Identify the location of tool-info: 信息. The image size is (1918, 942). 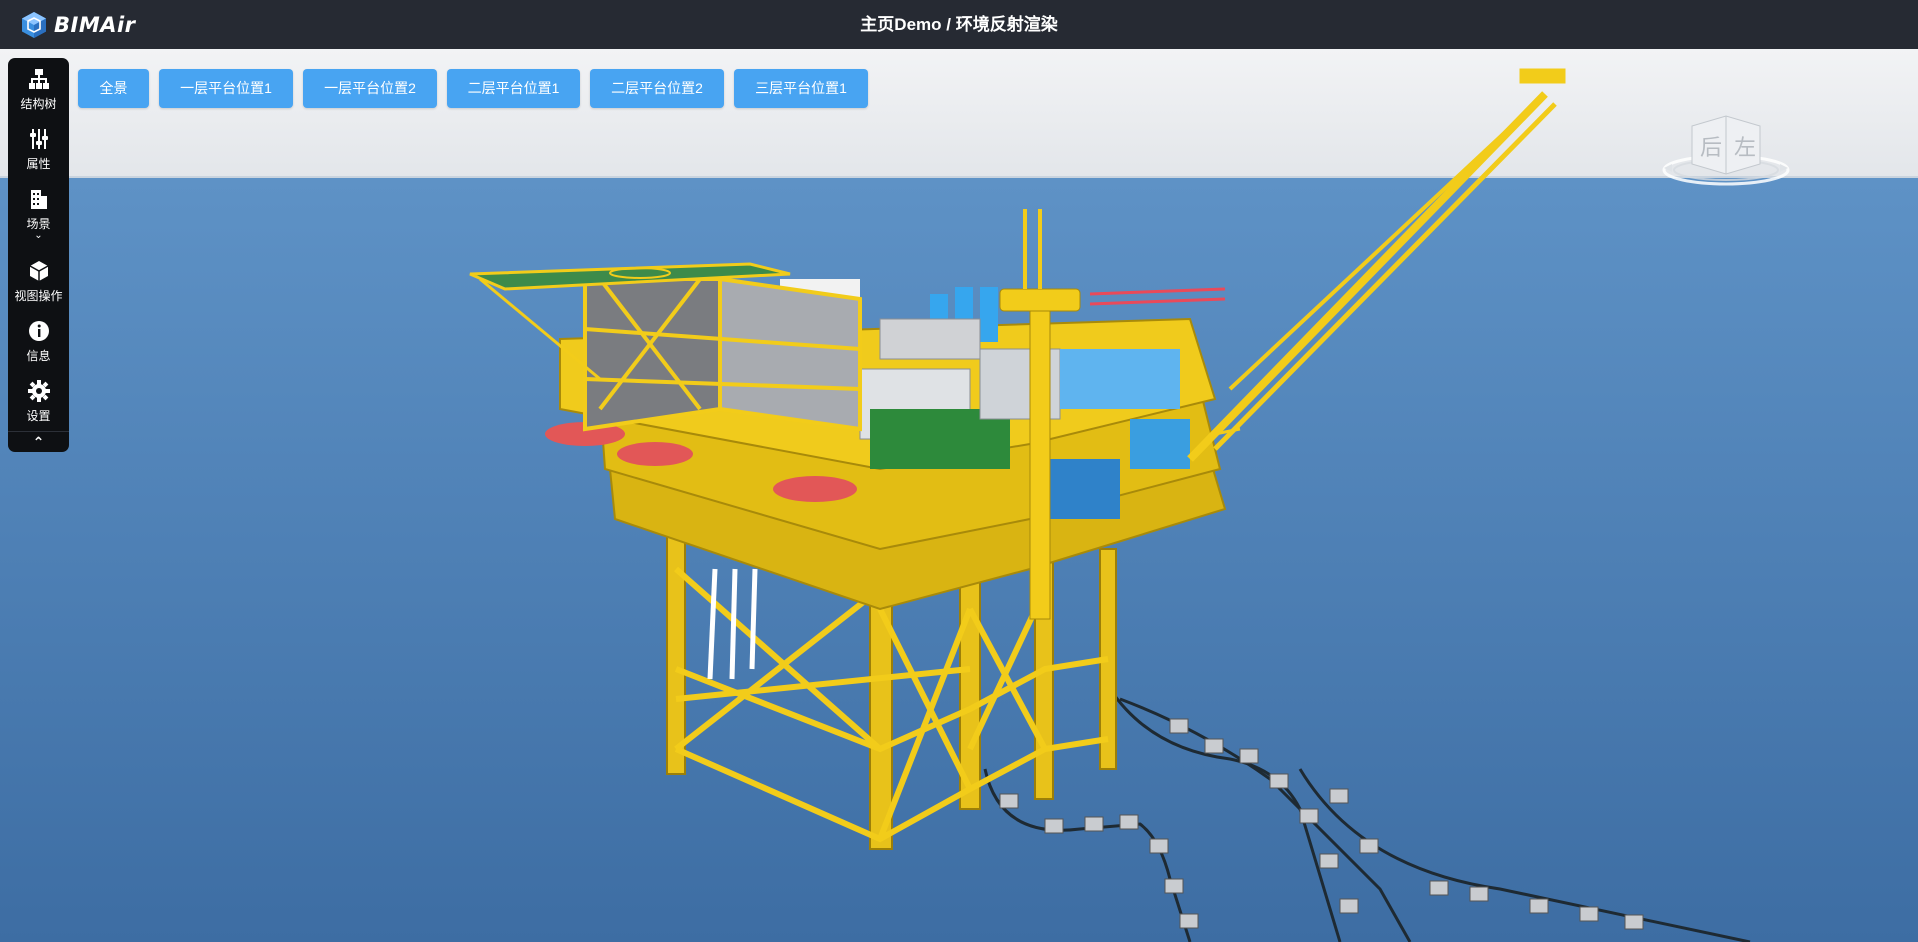
(38, 341).